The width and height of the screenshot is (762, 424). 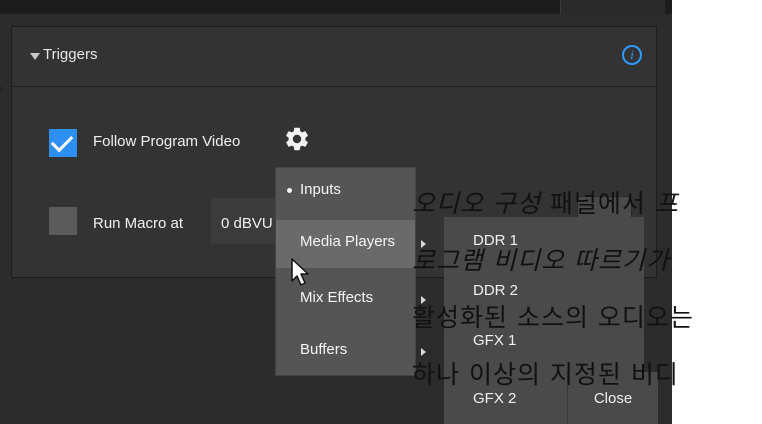 What do you see at coordinates (247, 223) in the screenshot?
I see `audio-level-value: 0 dBVU` at bounding box center [247, 223].